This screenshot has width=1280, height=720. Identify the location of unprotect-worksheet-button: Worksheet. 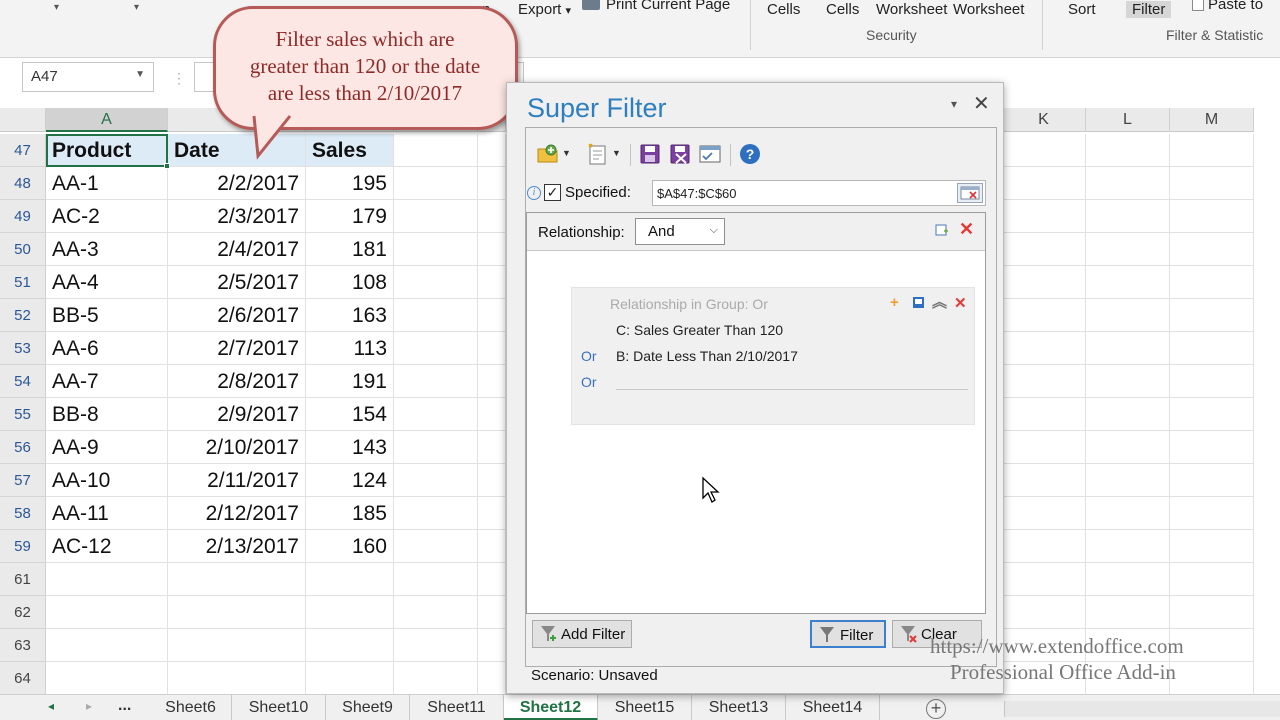
(988, 9).